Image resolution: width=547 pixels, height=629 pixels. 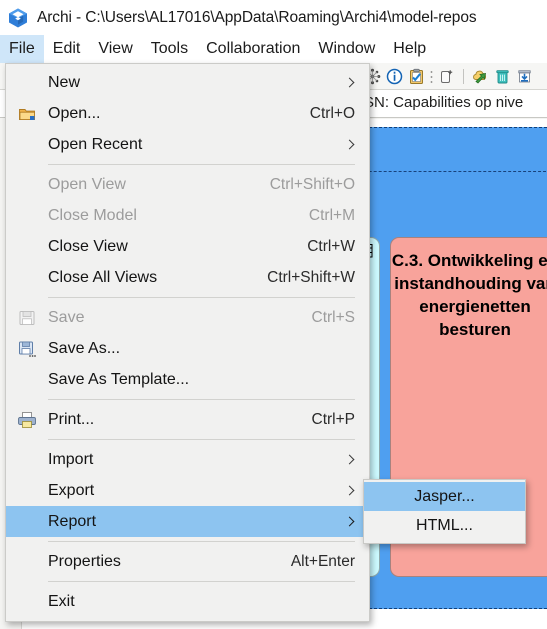 I want to click on menu-item-accelerator: Ctrl+W, so click(x=331, y=246).